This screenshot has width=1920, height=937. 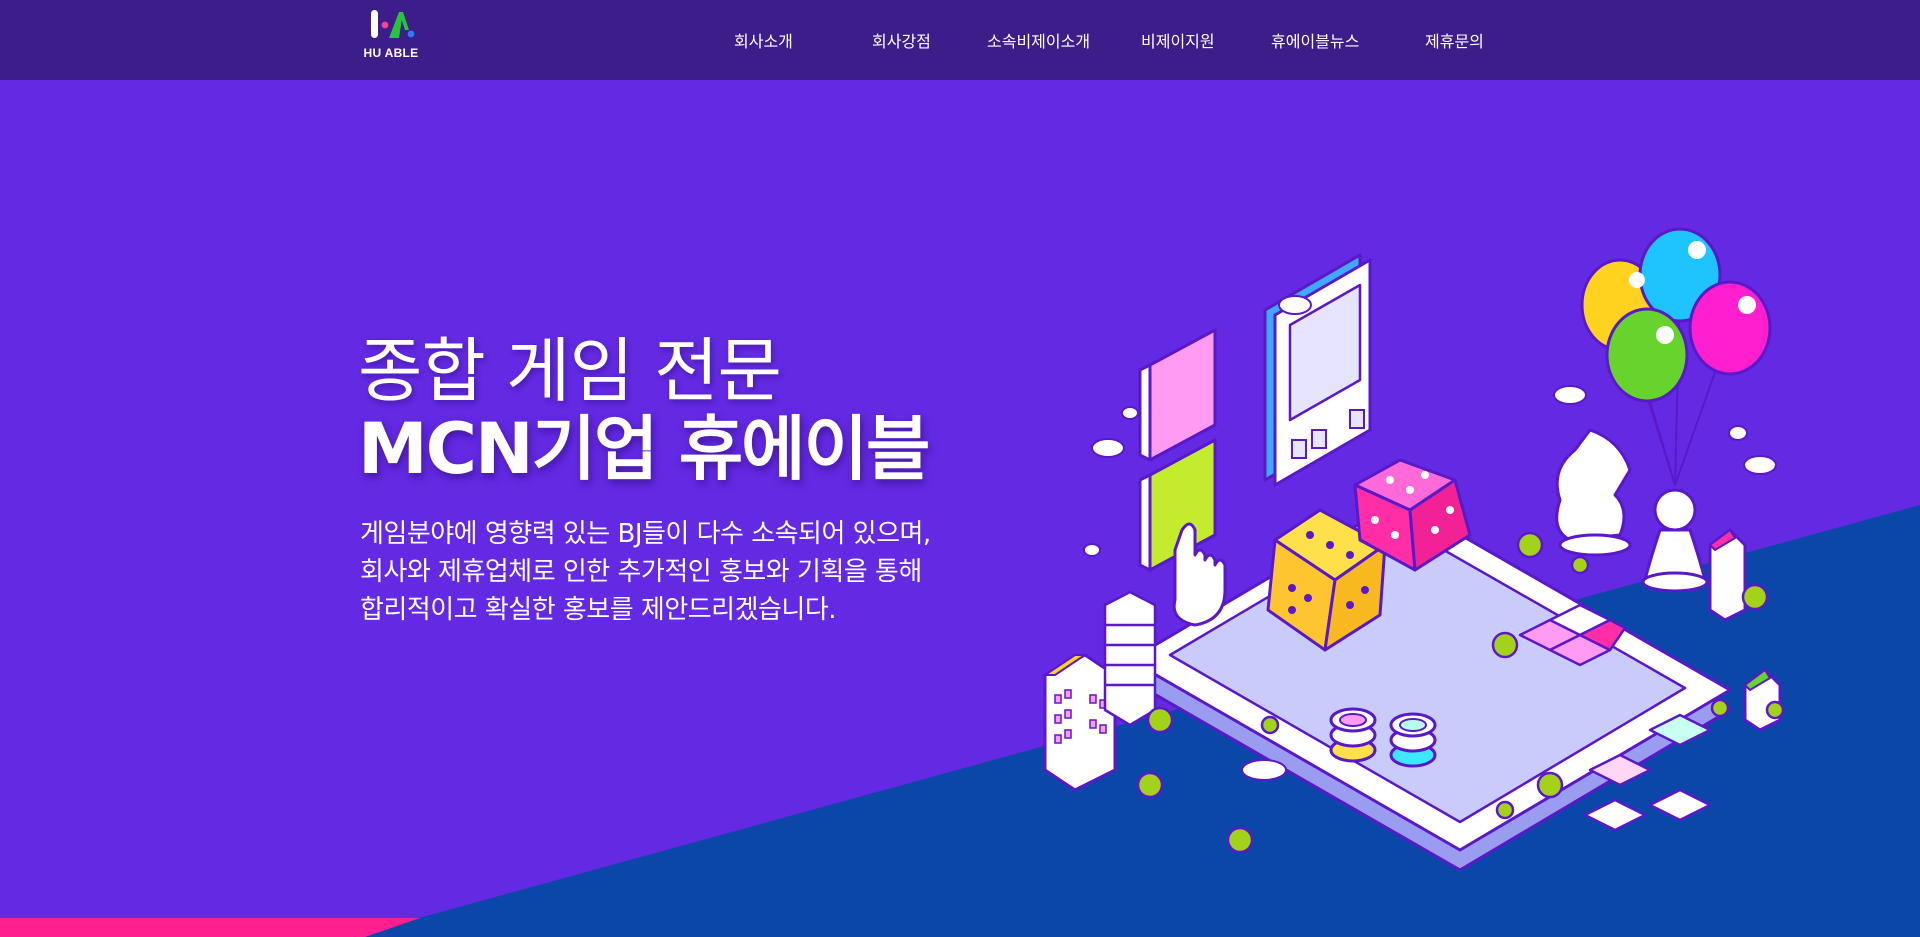 I want to click on hero-headline-line2: MCN기업 휴에이블, so click(x=644, y=449).